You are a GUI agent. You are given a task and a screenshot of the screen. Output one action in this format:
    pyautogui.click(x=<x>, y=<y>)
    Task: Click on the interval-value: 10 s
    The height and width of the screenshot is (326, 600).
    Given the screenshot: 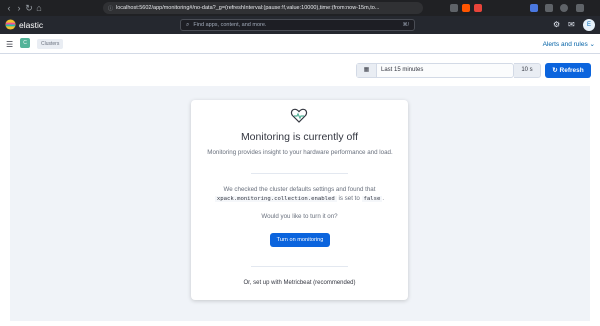 What is the action you would take?
    pyautogui.click(x=527, y=70)
    